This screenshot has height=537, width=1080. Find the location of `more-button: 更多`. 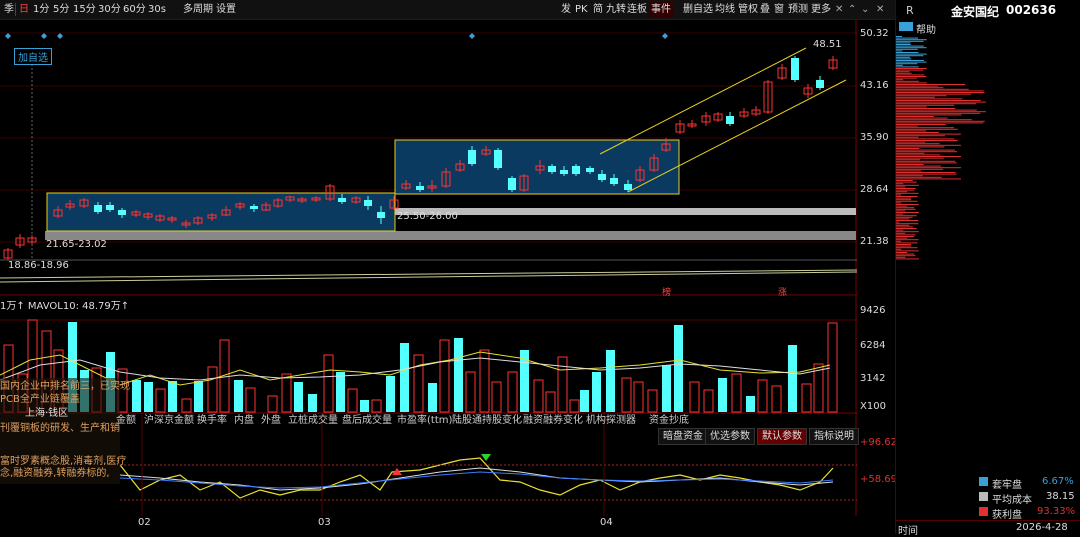

more-button: 更多 is located at coordinates (821, 9).